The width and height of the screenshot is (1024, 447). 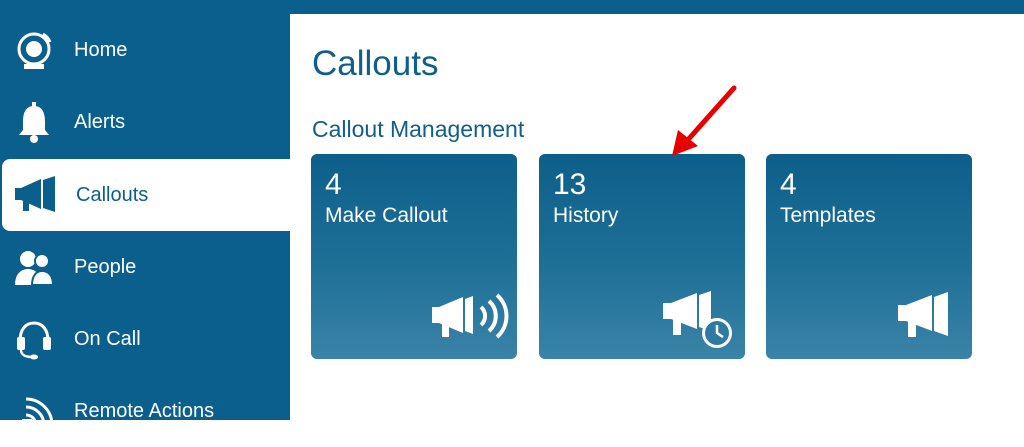 What do you see at coordinates (34, 411) in the screenshot?
I see `signal-icon` at bounding box center [34, 411].